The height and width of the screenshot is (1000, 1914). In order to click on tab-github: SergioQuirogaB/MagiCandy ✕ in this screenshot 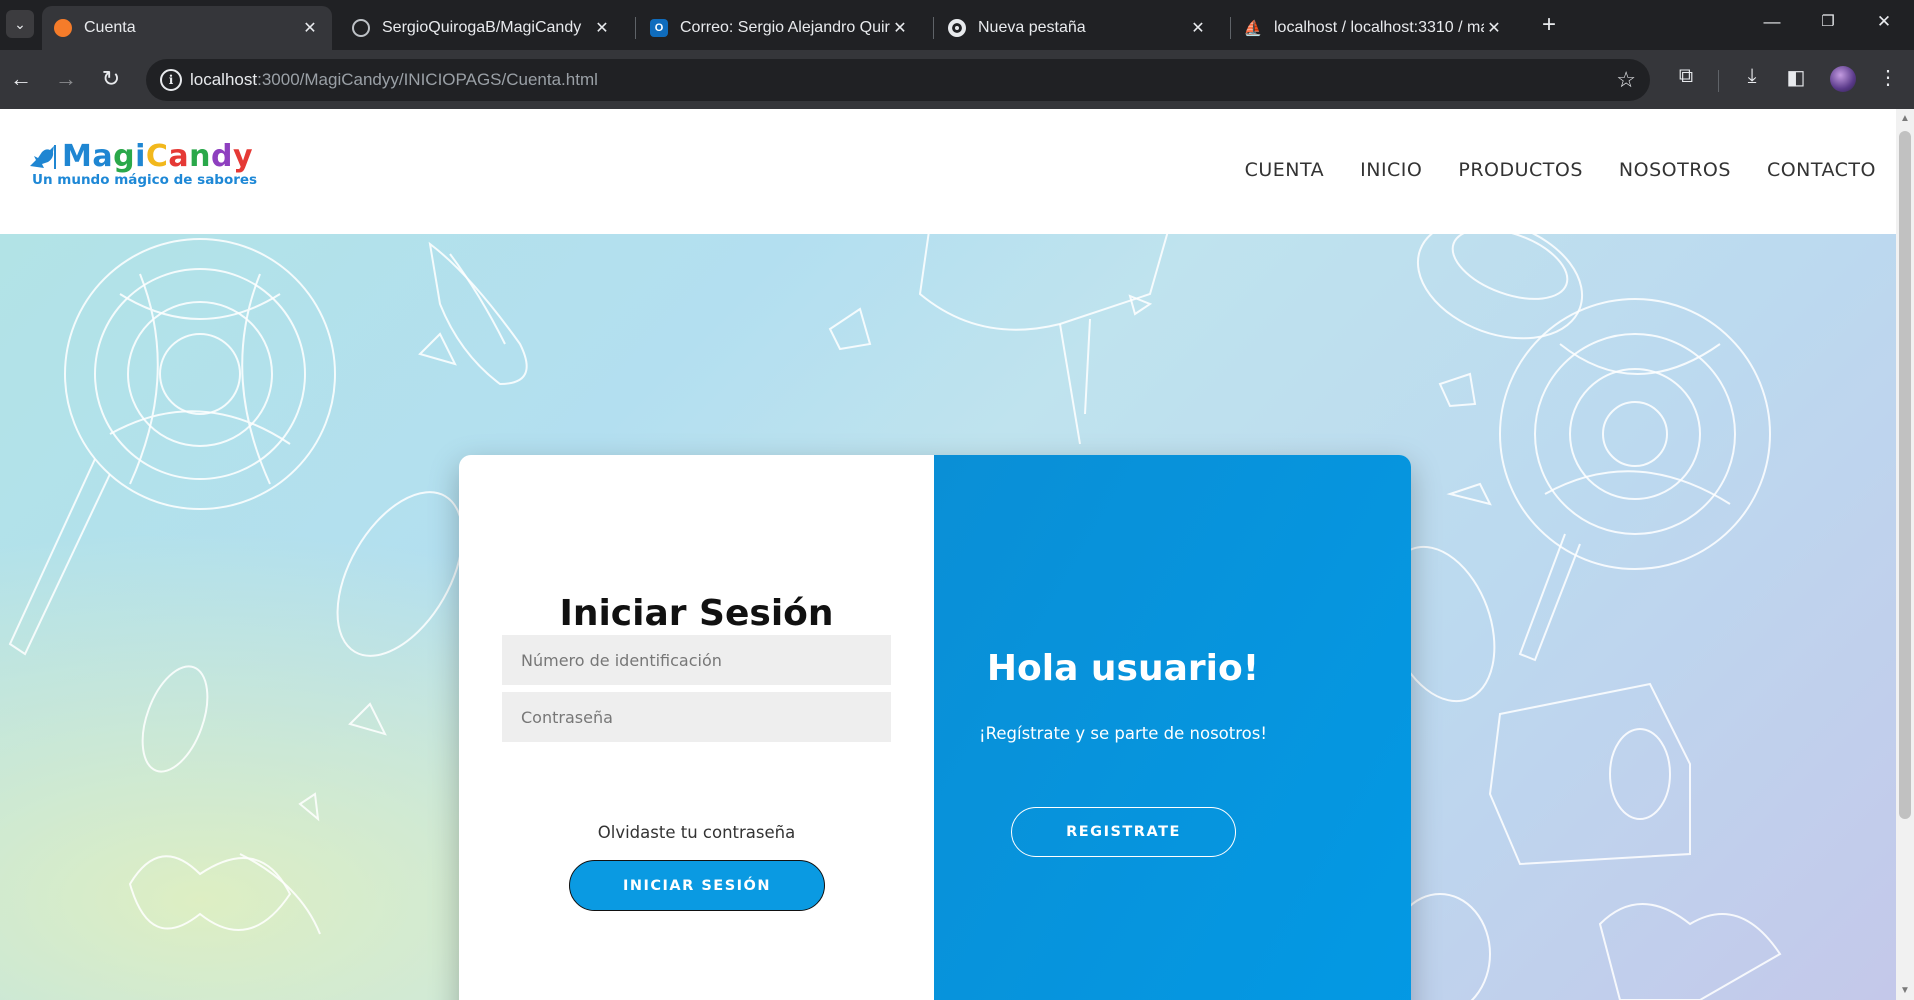, I will do `click(482, 28)`.